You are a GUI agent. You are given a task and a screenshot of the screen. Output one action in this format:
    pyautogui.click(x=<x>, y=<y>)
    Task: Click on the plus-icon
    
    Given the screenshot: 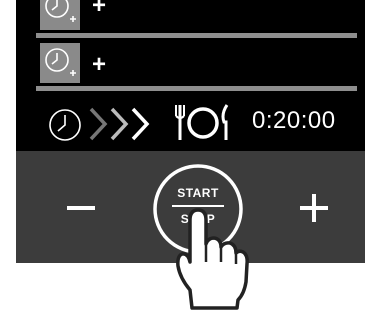 What is the action you would take?
    pyautogui.click(x=314, y=208)
    